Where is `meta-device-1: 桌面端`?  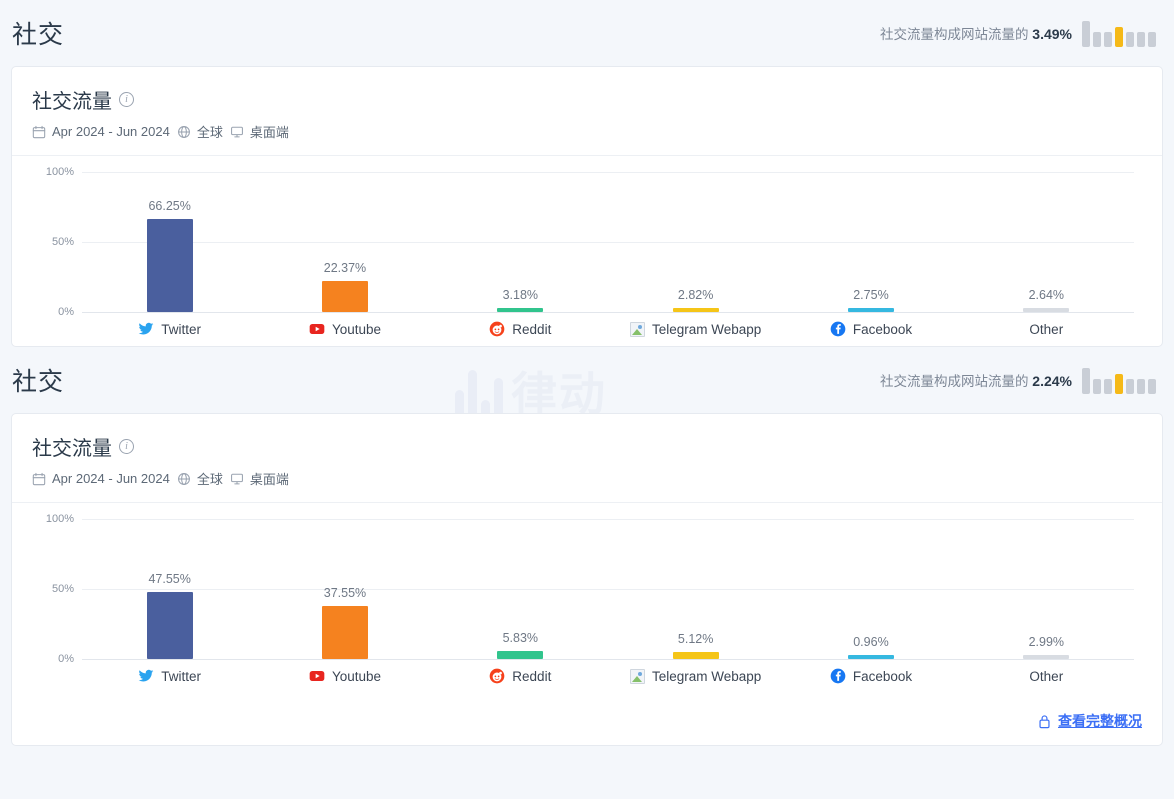 meta-device-1: 桌面端 is located at coordinates (259, 131).